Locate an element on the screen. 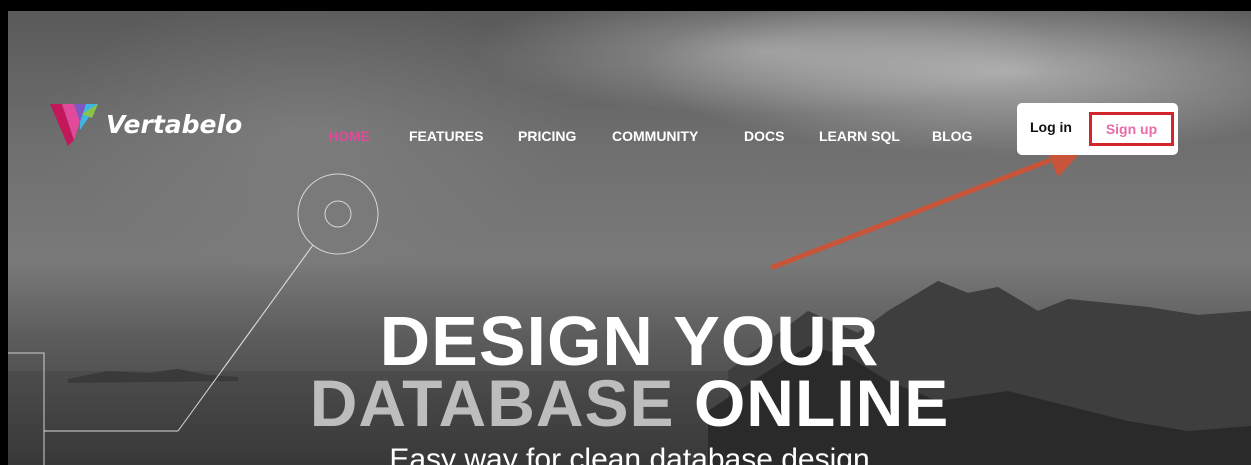 The height and width of the screenshot is (465, 1251). nav-item-community: COMMUNITY is located at coordinates (655, 136).